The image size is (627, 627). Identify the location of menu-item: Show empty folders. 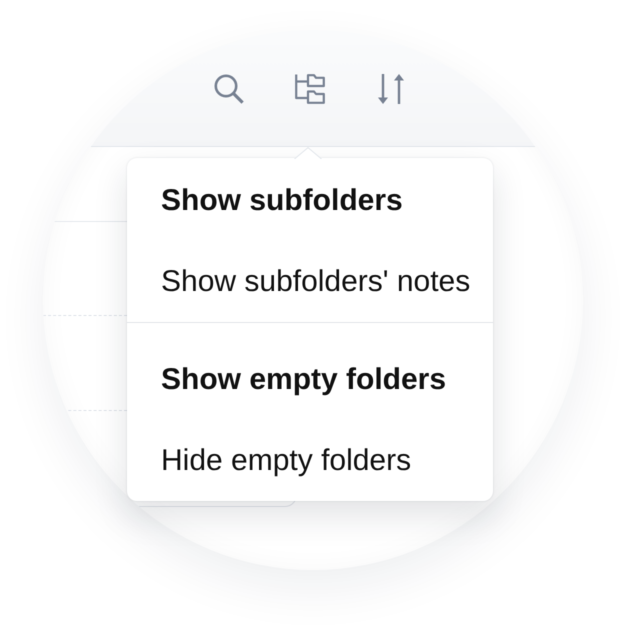
(310, 379).